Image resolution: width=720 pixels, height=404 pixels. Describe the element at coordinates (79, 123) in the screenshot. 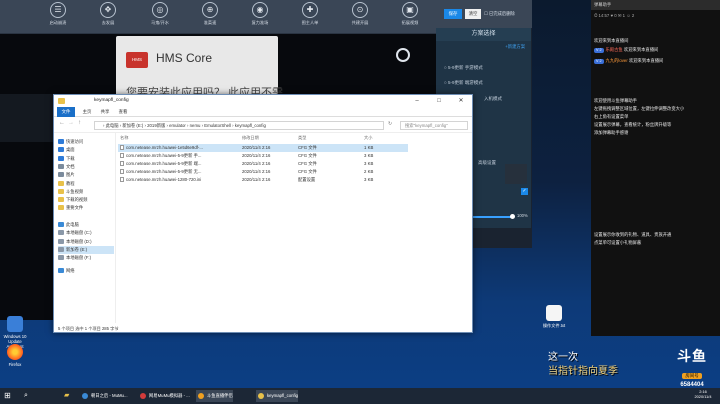

I see `up-icon: ↑` at that location.